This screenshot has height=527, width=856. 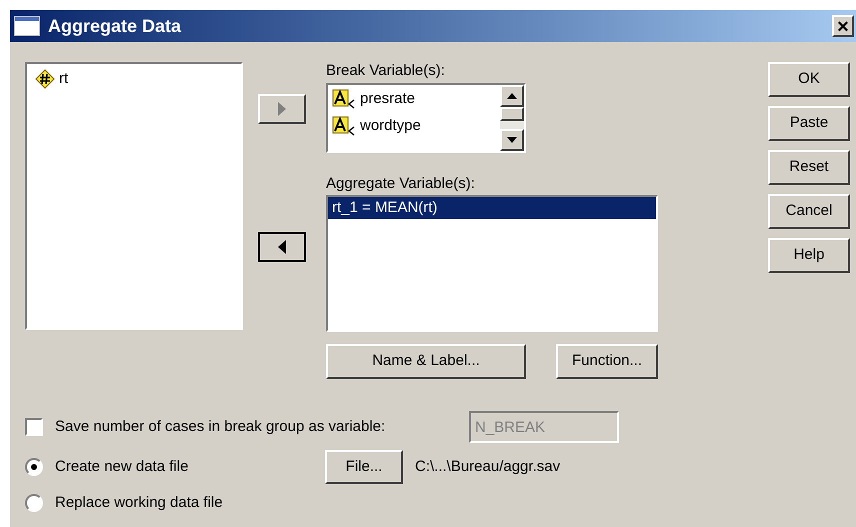 What do you see at coordinates (401, 184) in the screenshot?
I see `aggregate-variables-label: Aggregate Variable(s):` at bounding box center [401, 184].